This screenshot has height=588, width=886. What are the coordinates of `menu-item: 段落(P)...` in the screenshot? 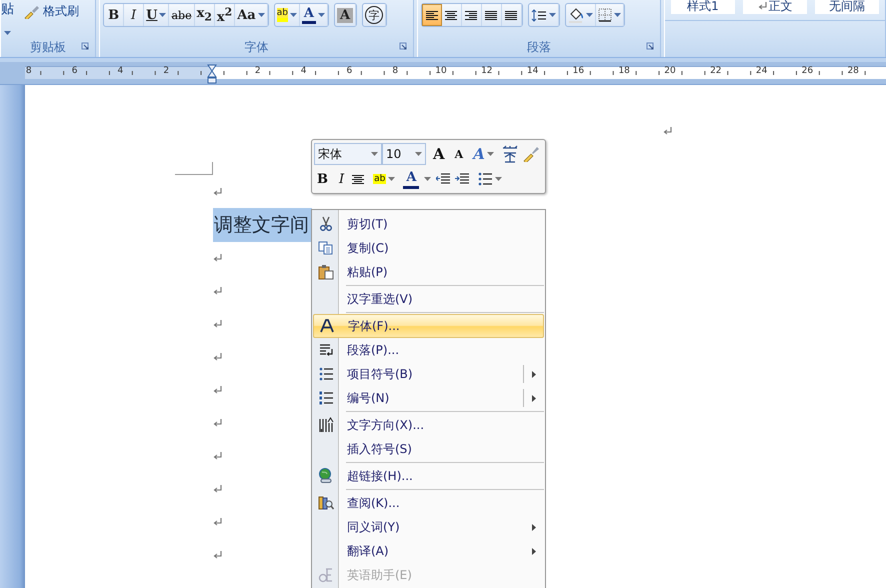 It's located at (428, 350).